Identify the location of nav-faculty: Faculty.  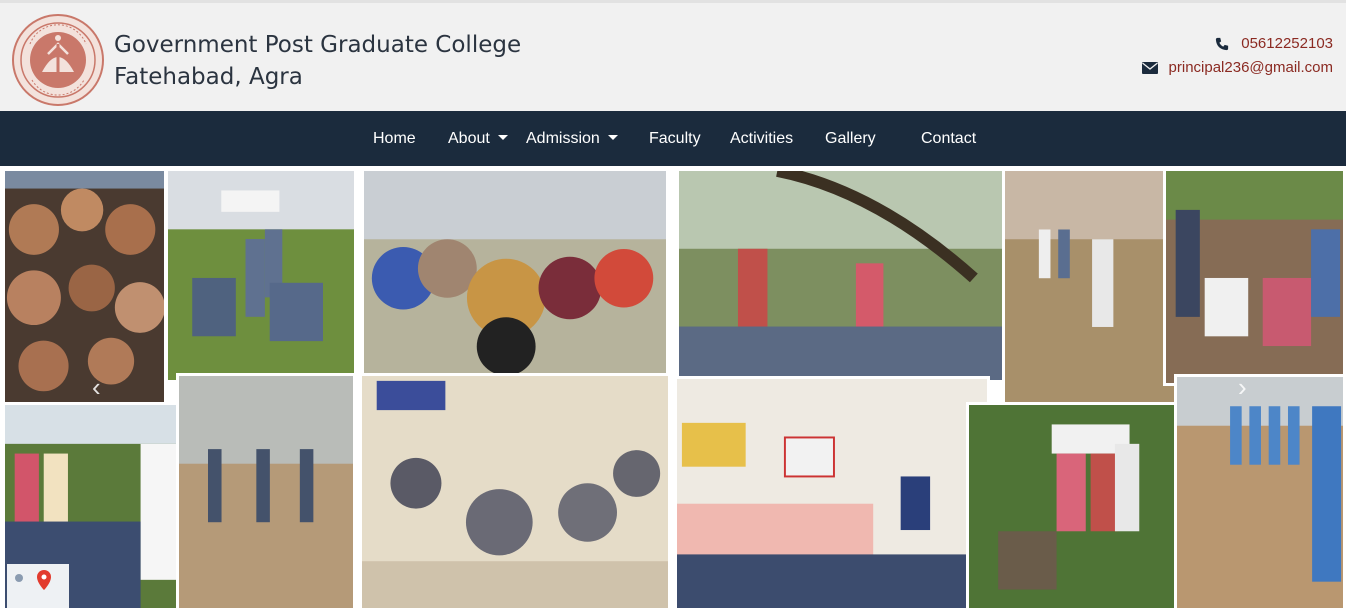
(675, 138).